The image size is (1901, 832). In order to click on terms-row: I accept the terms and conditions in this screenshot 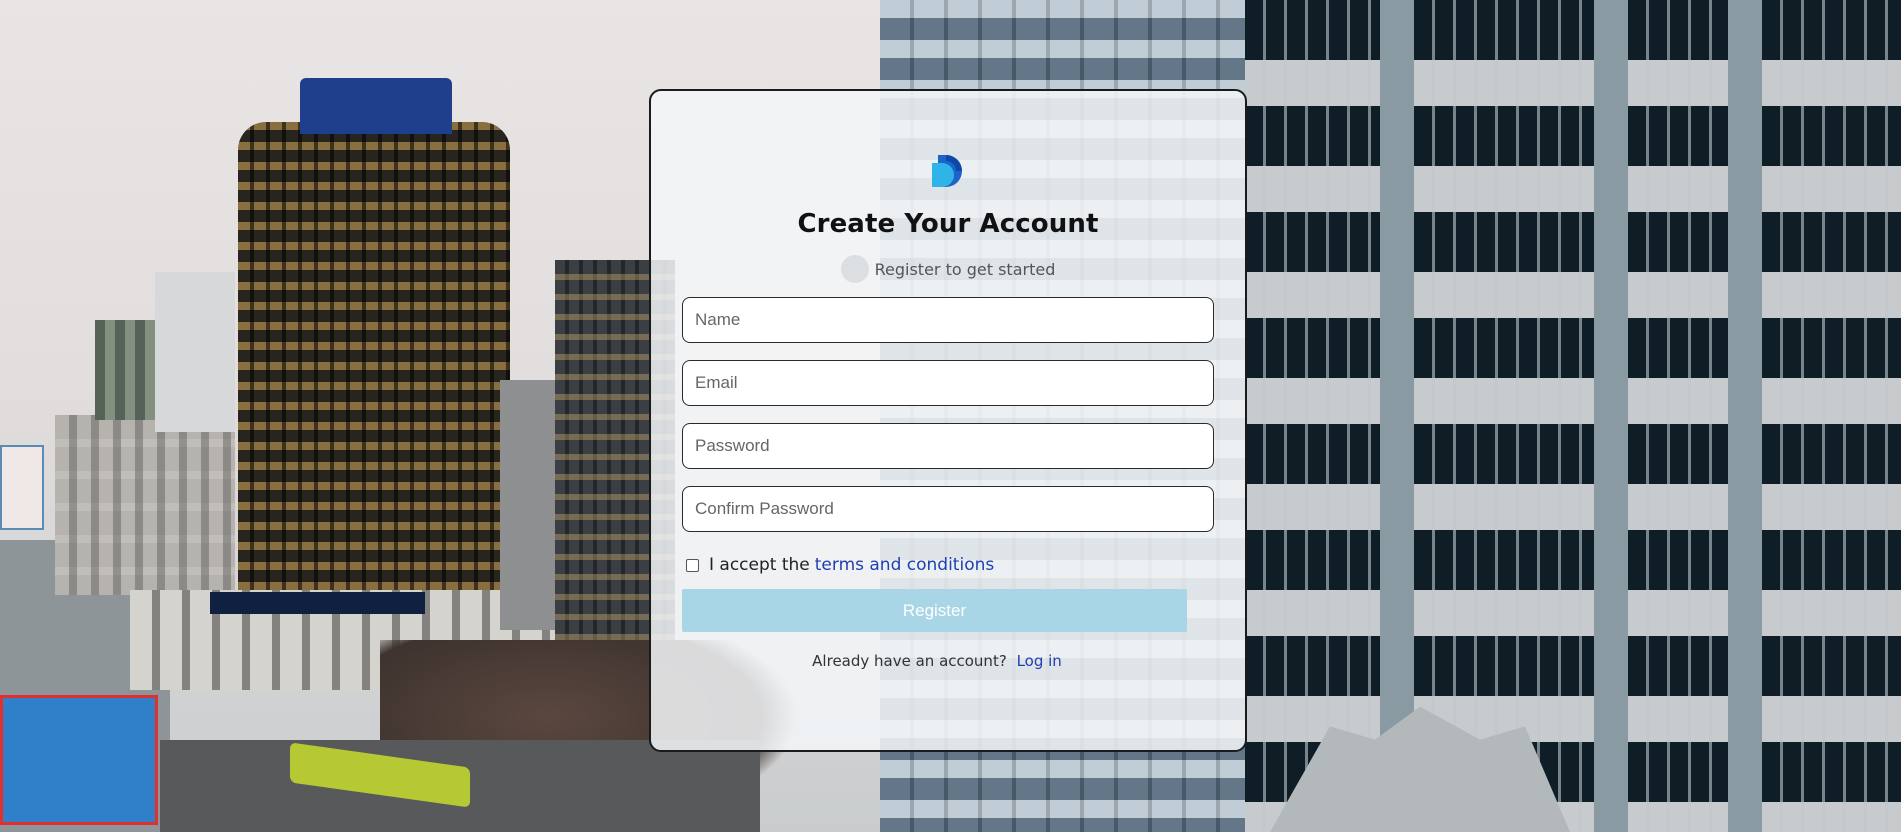, I will do `click(948, 565)`.